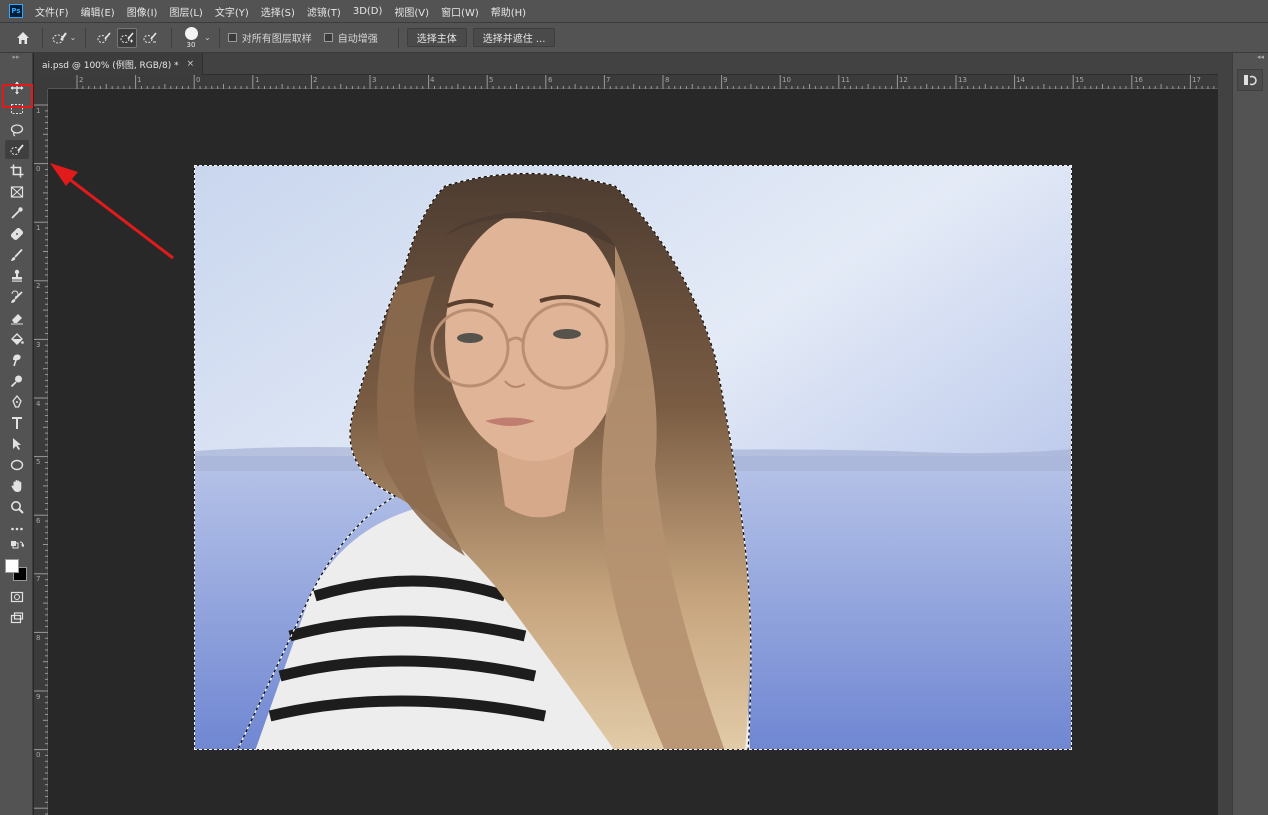 Image resolution: width=1268 pixels, height=815 pixels. I want to click on menu-window: 窗口(W), so click(460, 11).